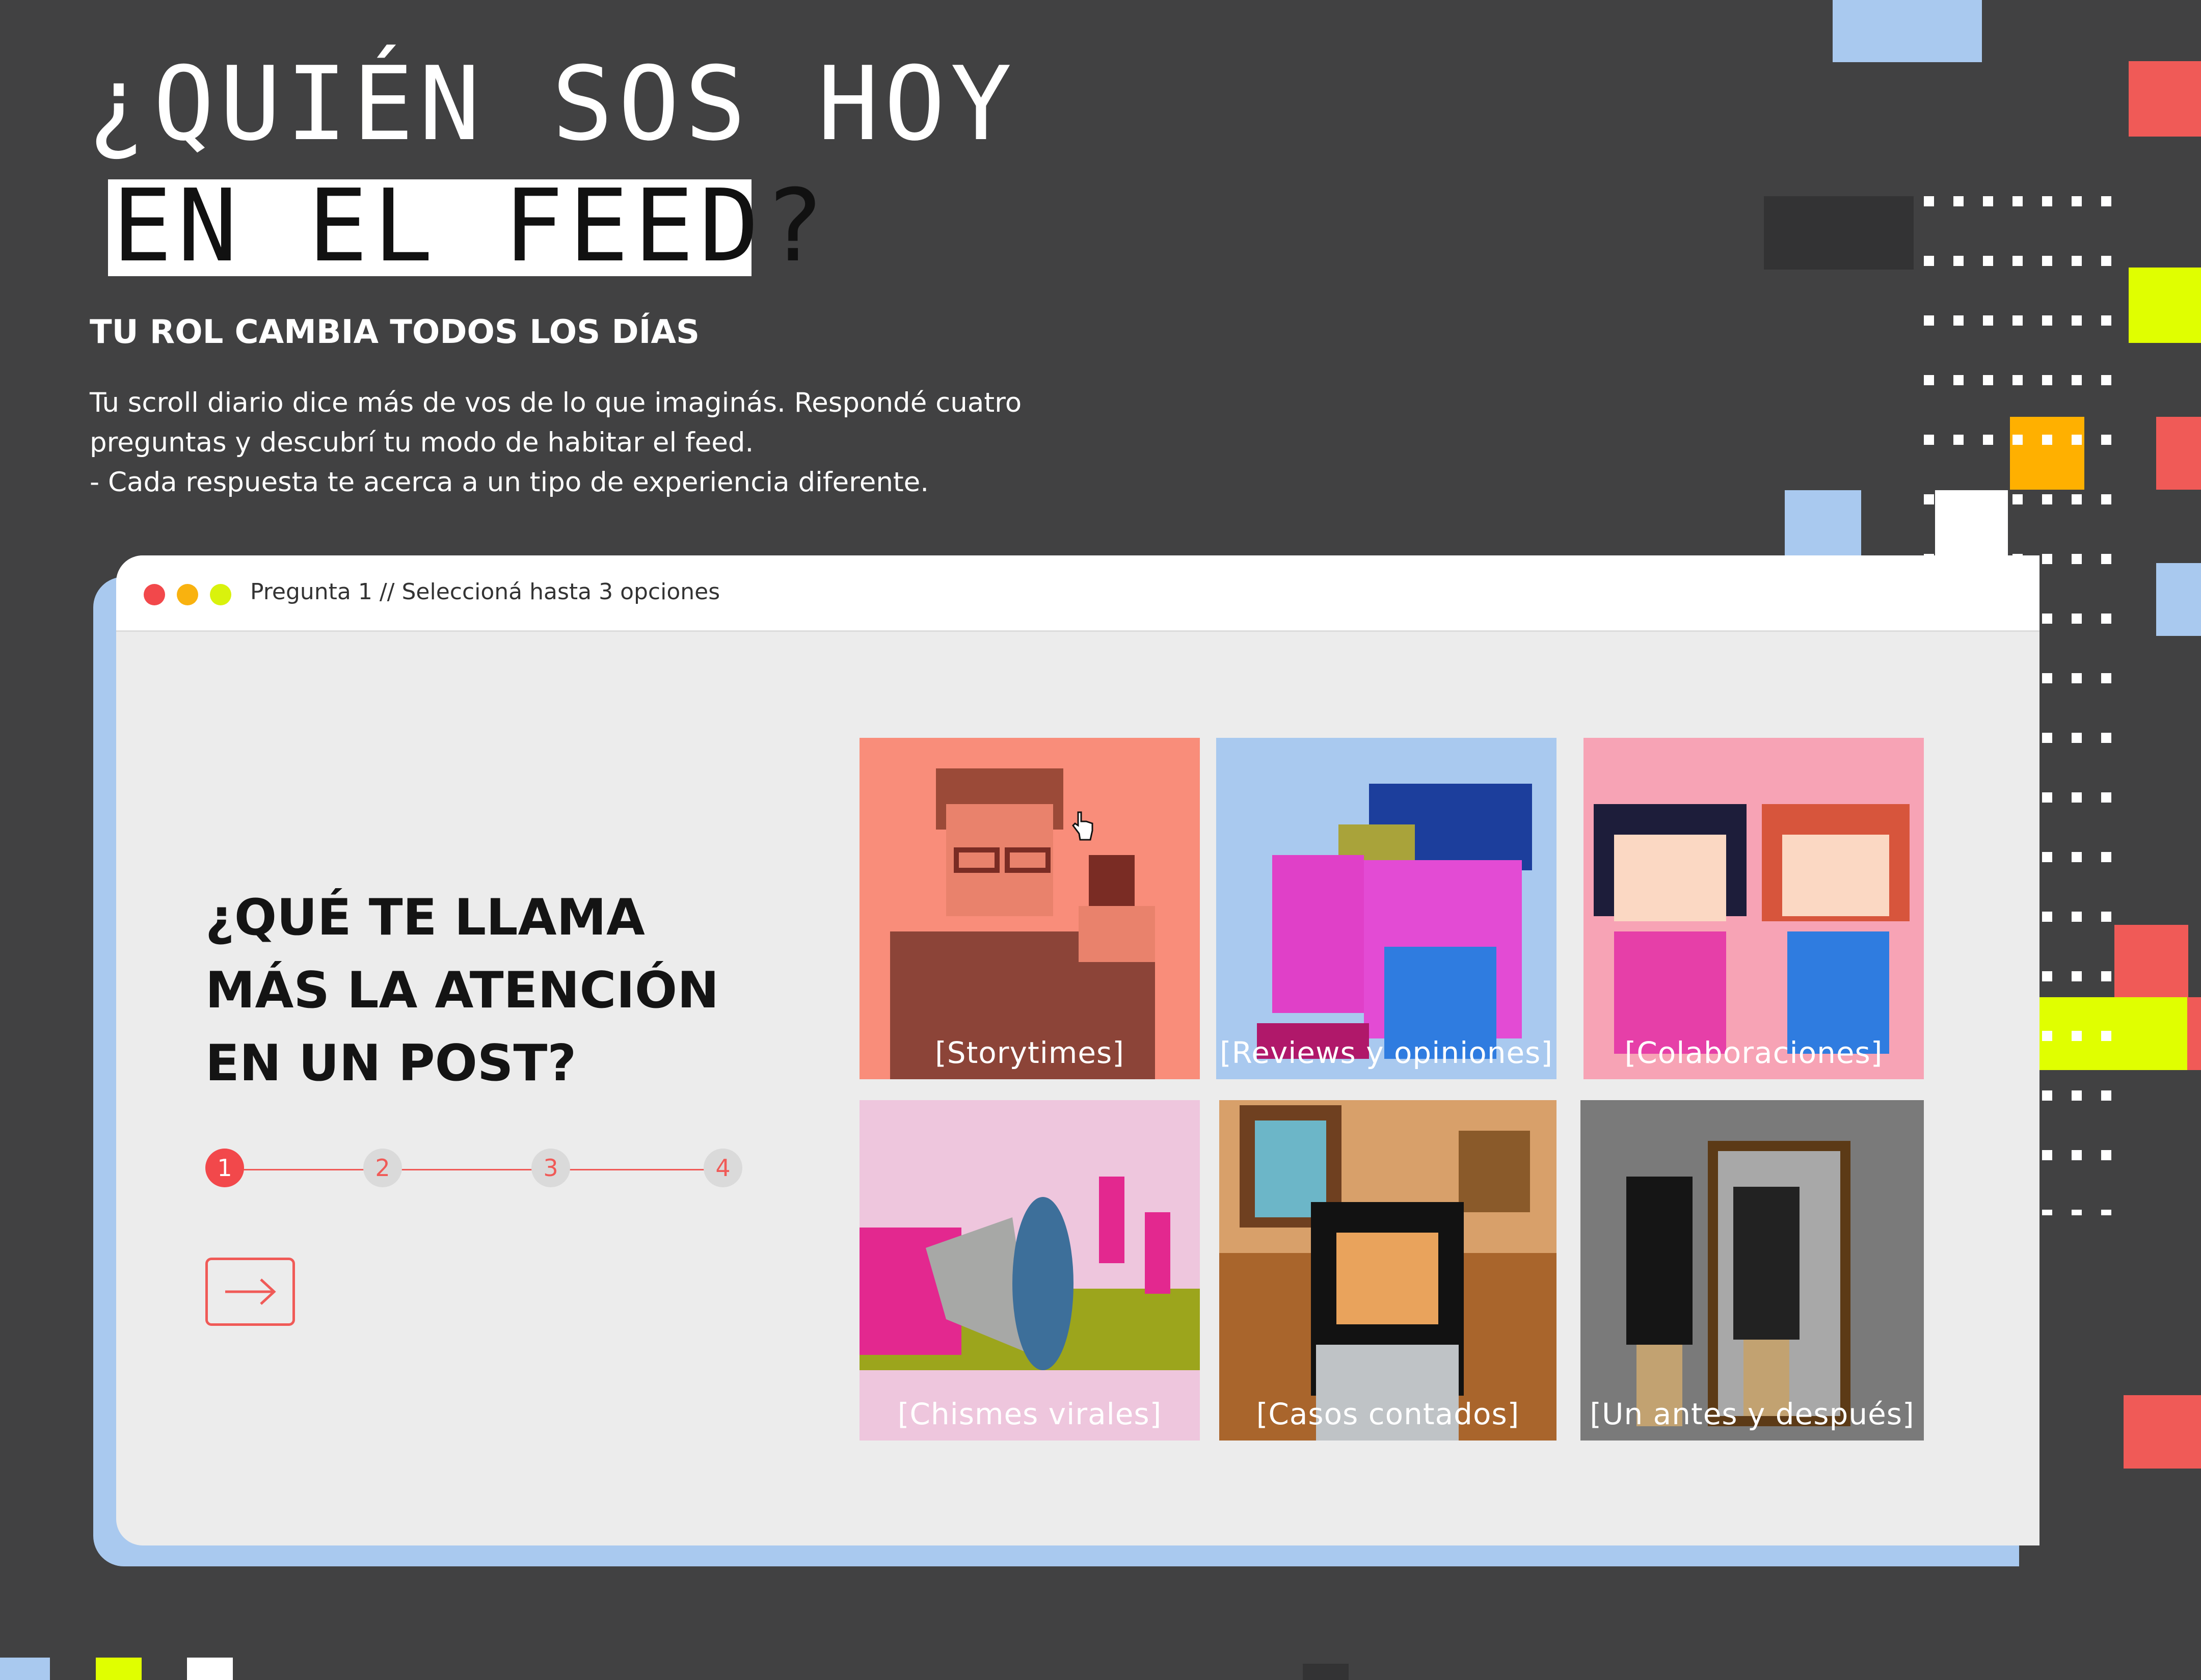 The height and width of the screenshot is (1680, 2201). I want to click on option-tile-reviews: [Reviews y opiniones], so click(1386, 908).